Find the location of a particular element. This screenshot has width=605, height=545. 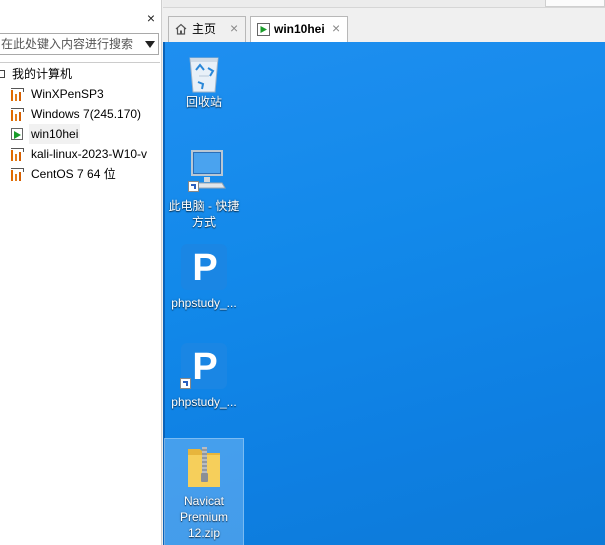

desktop-icon-navicat-zip: Navicat Premium 12.zip is located at coordinates (204, 491).